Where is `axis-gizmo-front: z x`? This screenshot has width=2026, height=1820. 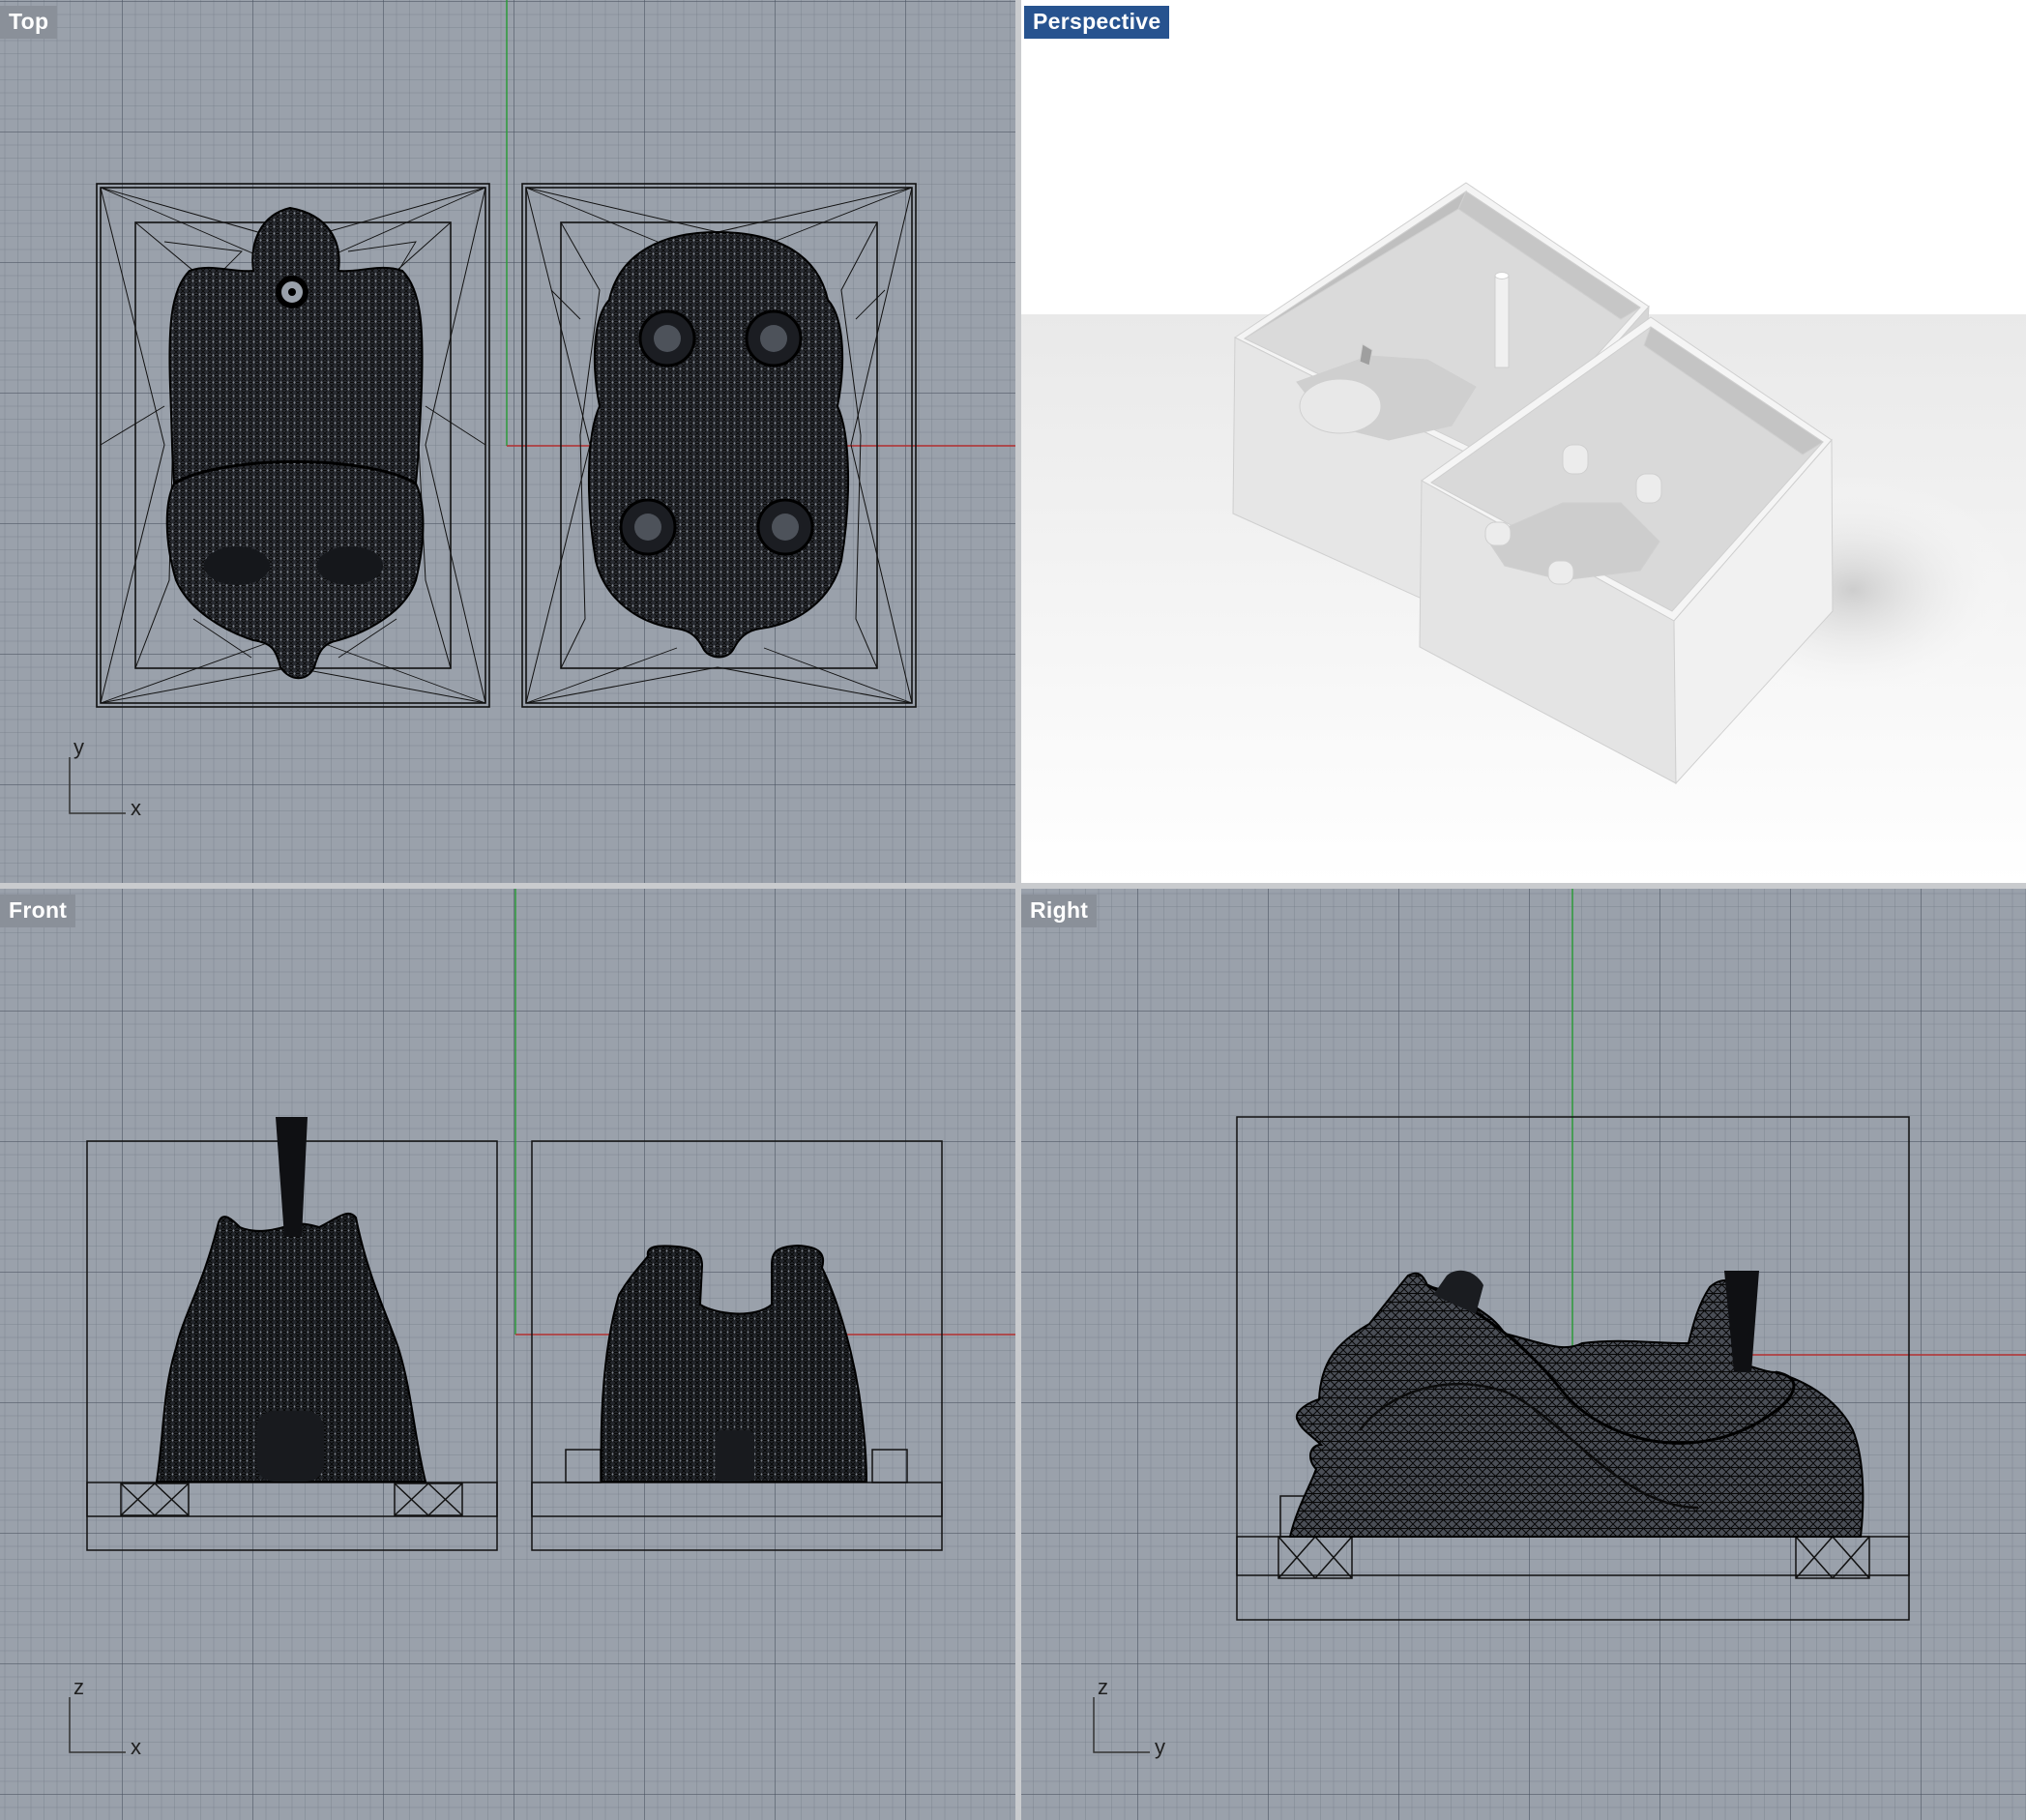 axis-gizmo-front: z x is located at coordinates (105, 1717).